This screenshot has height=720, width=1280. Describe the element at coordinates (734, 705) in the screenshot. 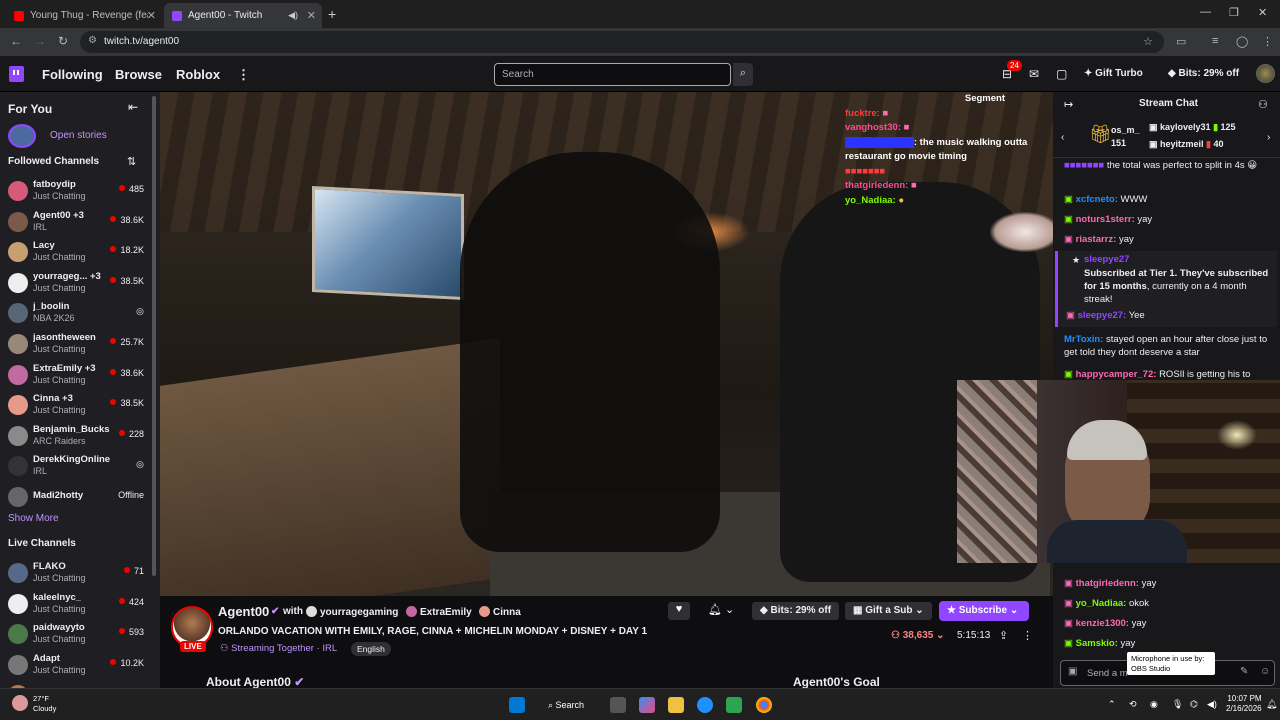

I see `store-icon` at that location.